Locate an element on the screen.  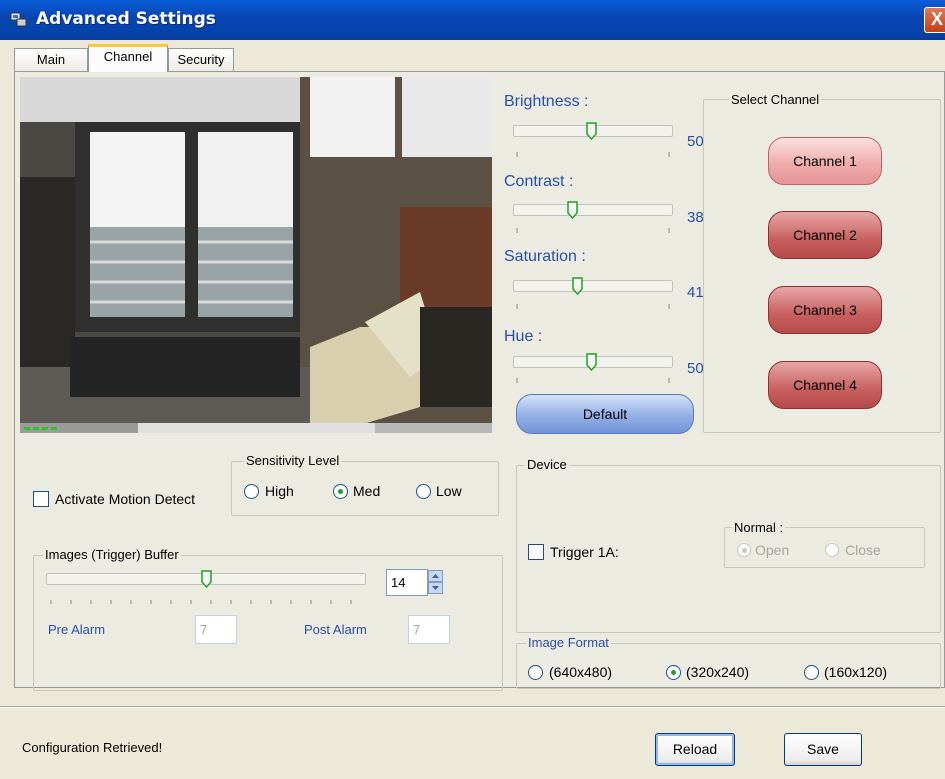
brightness-slider-thumb is located at coordinates (591, 131).